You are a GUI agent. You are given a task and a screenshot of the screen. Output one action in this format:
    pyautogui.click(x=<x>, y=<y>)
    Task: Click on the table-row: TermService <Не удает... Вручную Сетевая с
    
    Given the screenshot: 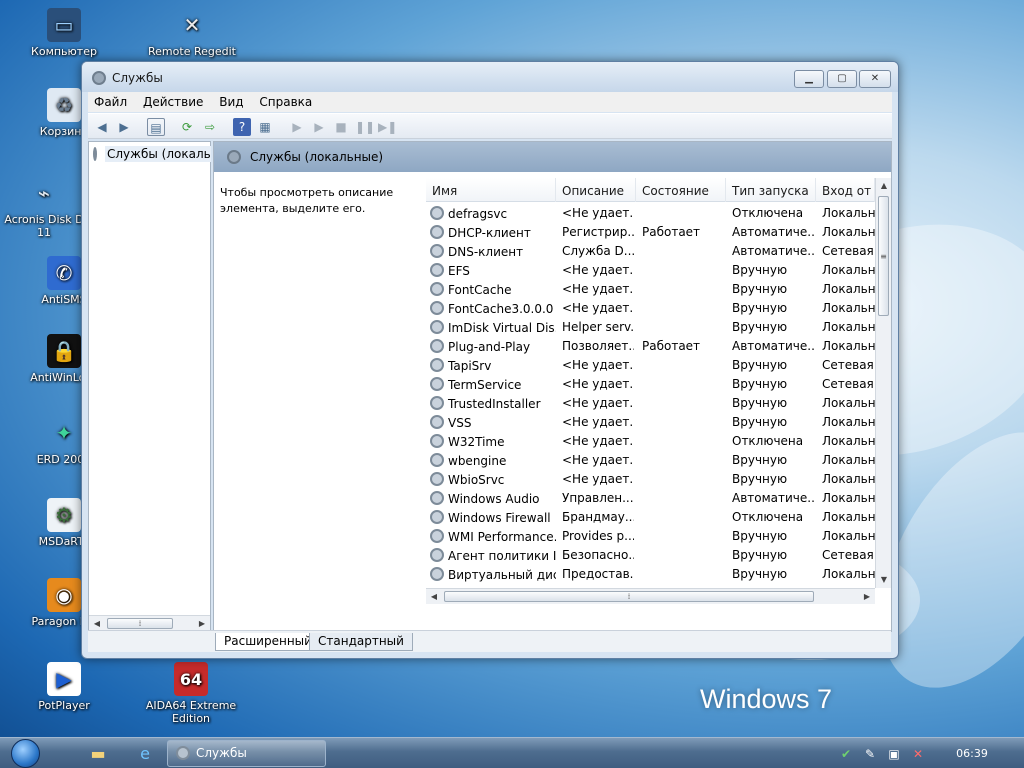 What is the action you would take?
    pyautogui.click(x=650, y=384)
    